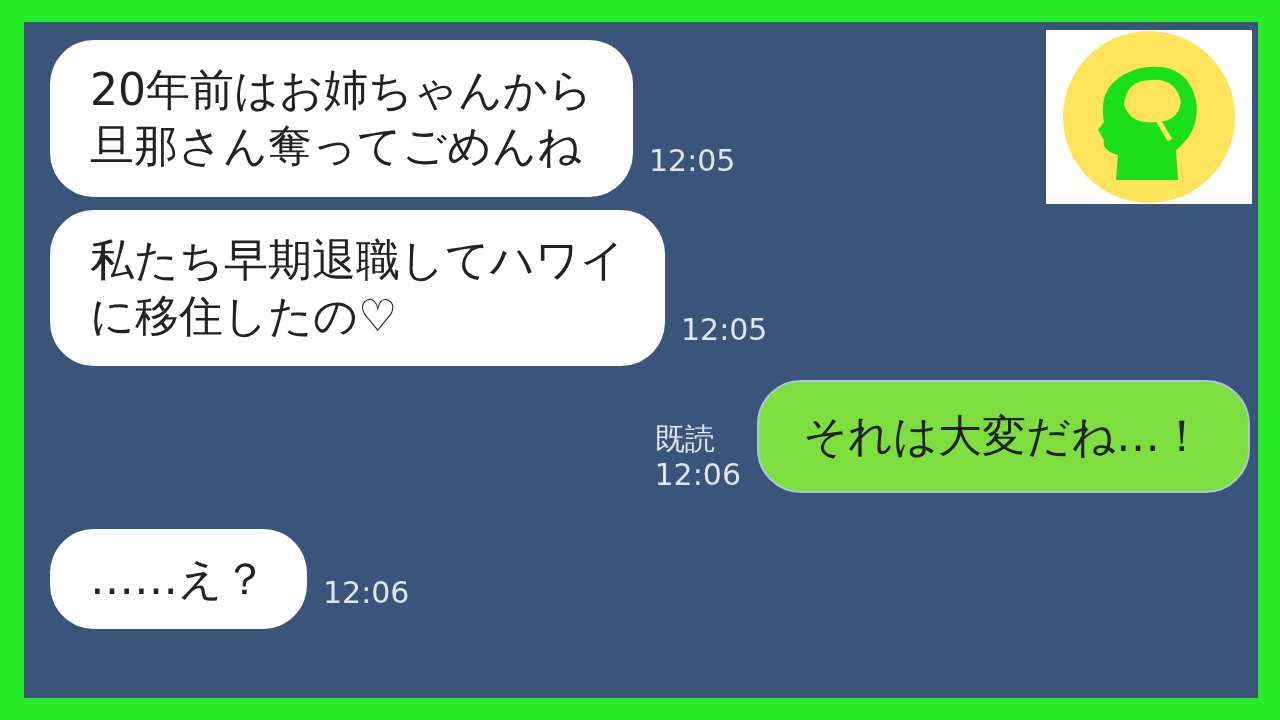 Image resolution: width=1280 pixels, height=720 pixels. What do you see at coordinates (341, 90) in the screenshot?
I see `message-text: 20年前はお姉ちゃんから` at bounding box center [341, 90].